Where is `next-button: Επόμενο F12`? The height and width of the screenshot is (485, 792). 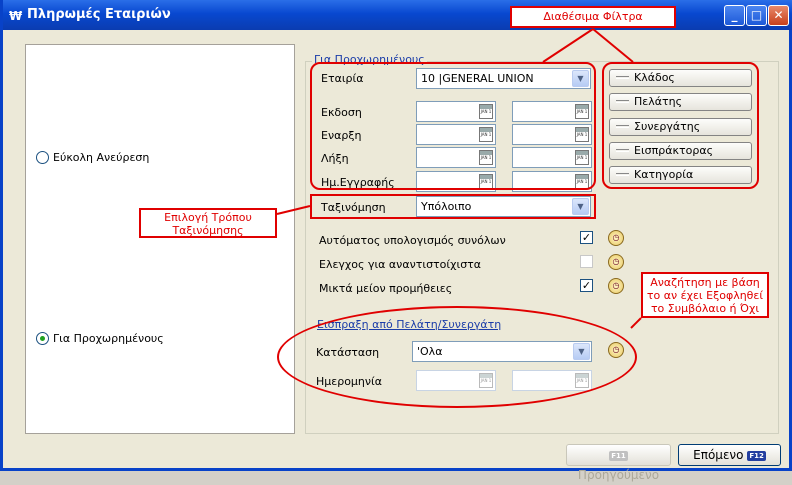 next-button: Επόμενο F12 is located at coordinates (729, 455).